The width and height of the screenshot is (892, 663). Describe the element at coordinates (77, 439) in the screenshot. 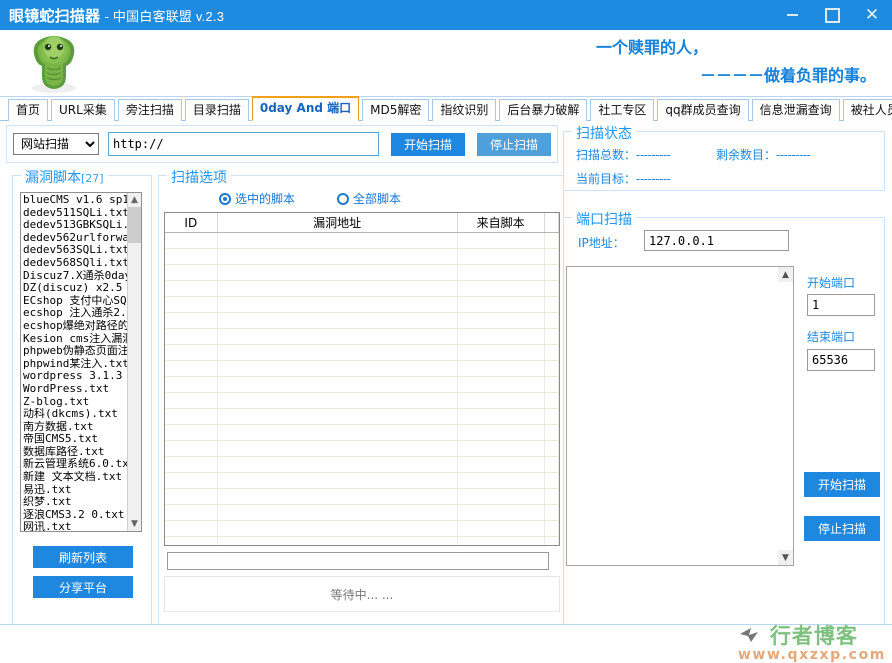

I see `script-list-item: 帝国CMS5.txt` at that location.